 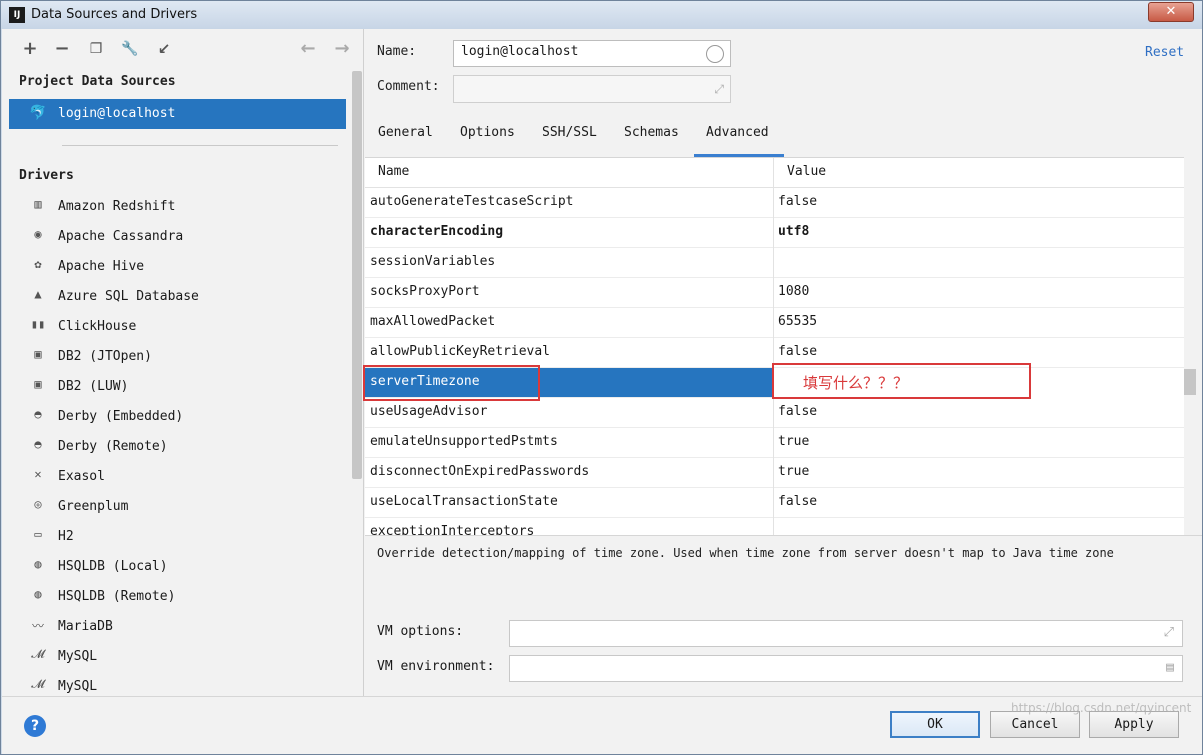 What do you see at coordinates (592, 89) in the screenshot?
I see `comment-field: ⤢` at bounding box center [592, 89].